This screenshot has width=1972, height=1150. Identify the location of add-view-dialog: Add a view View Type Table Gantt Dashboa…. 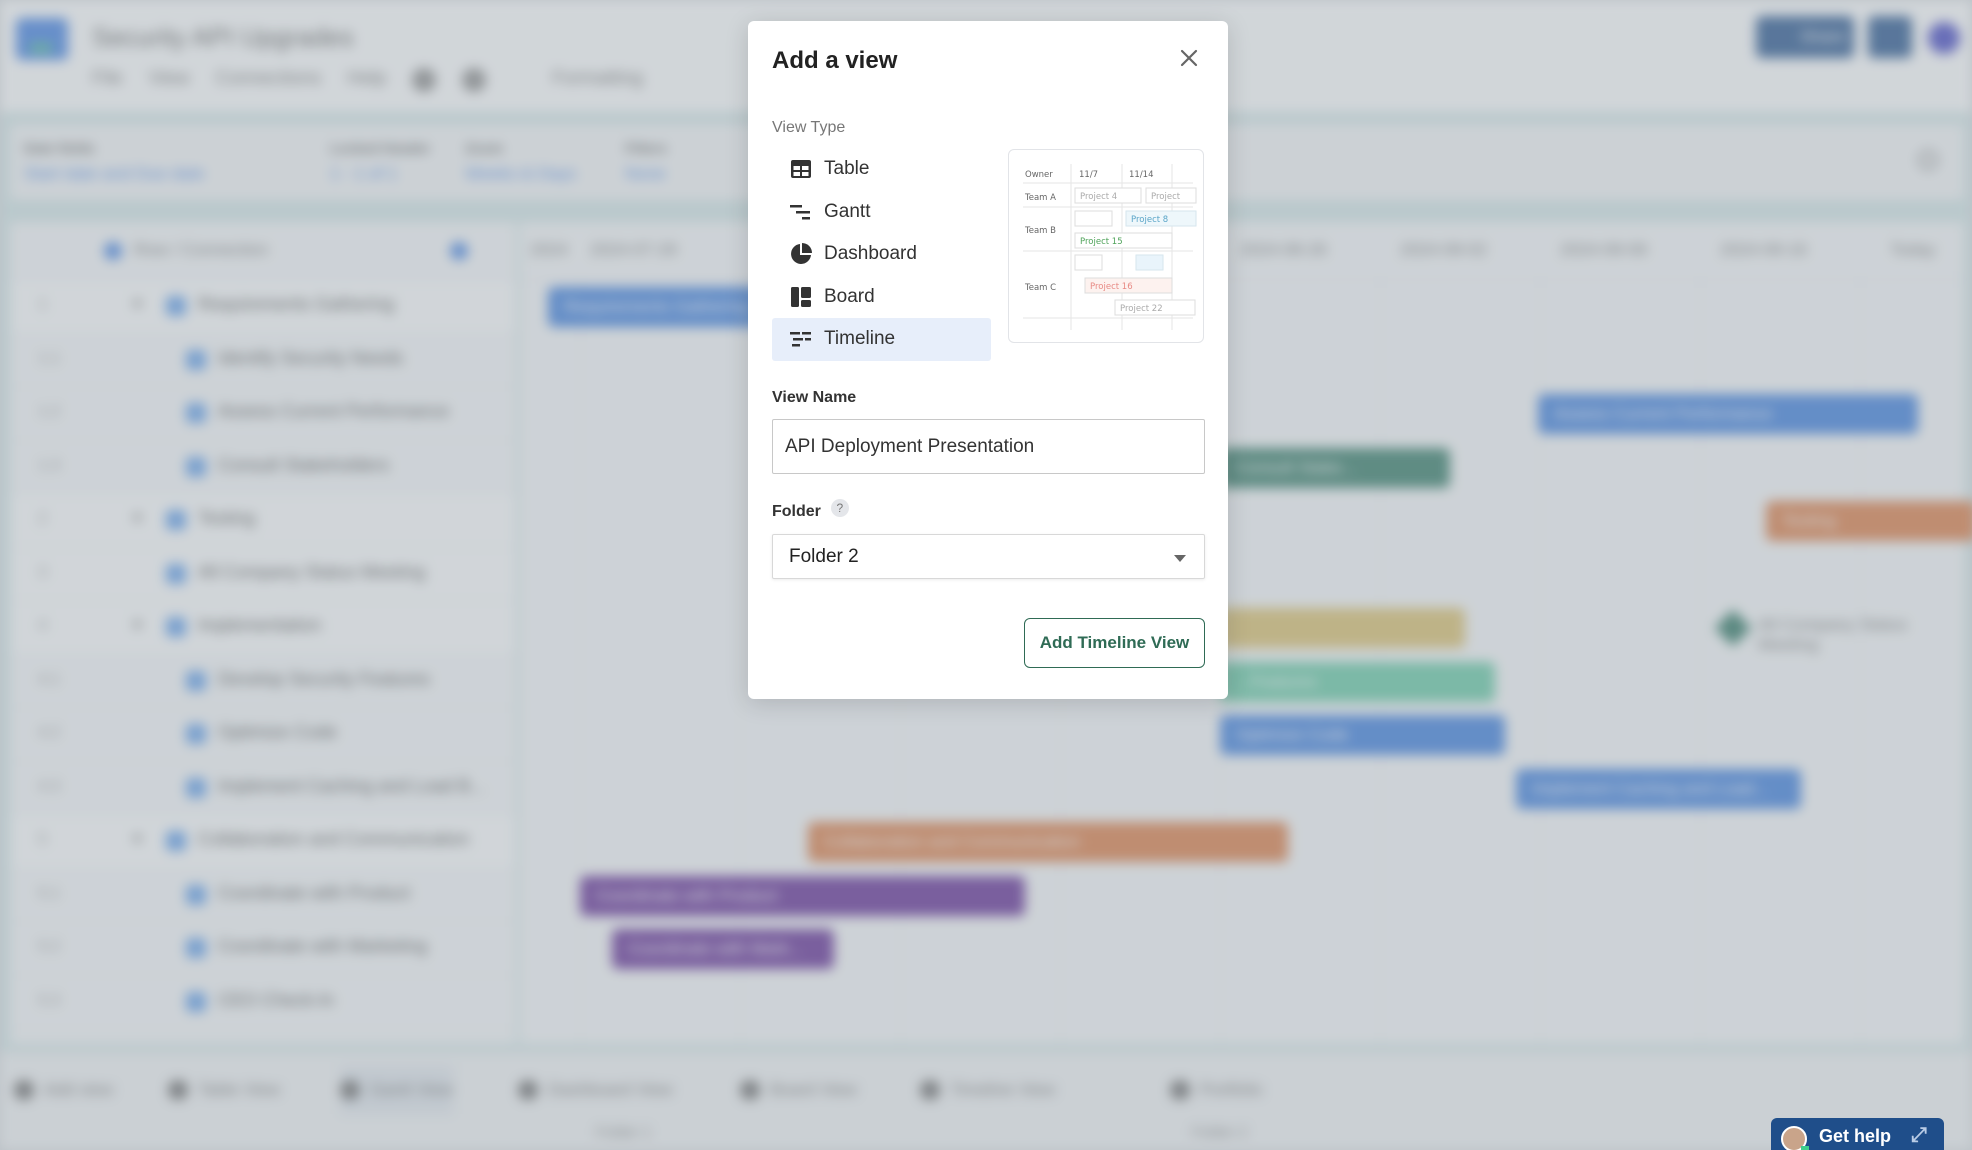
(988, 360).